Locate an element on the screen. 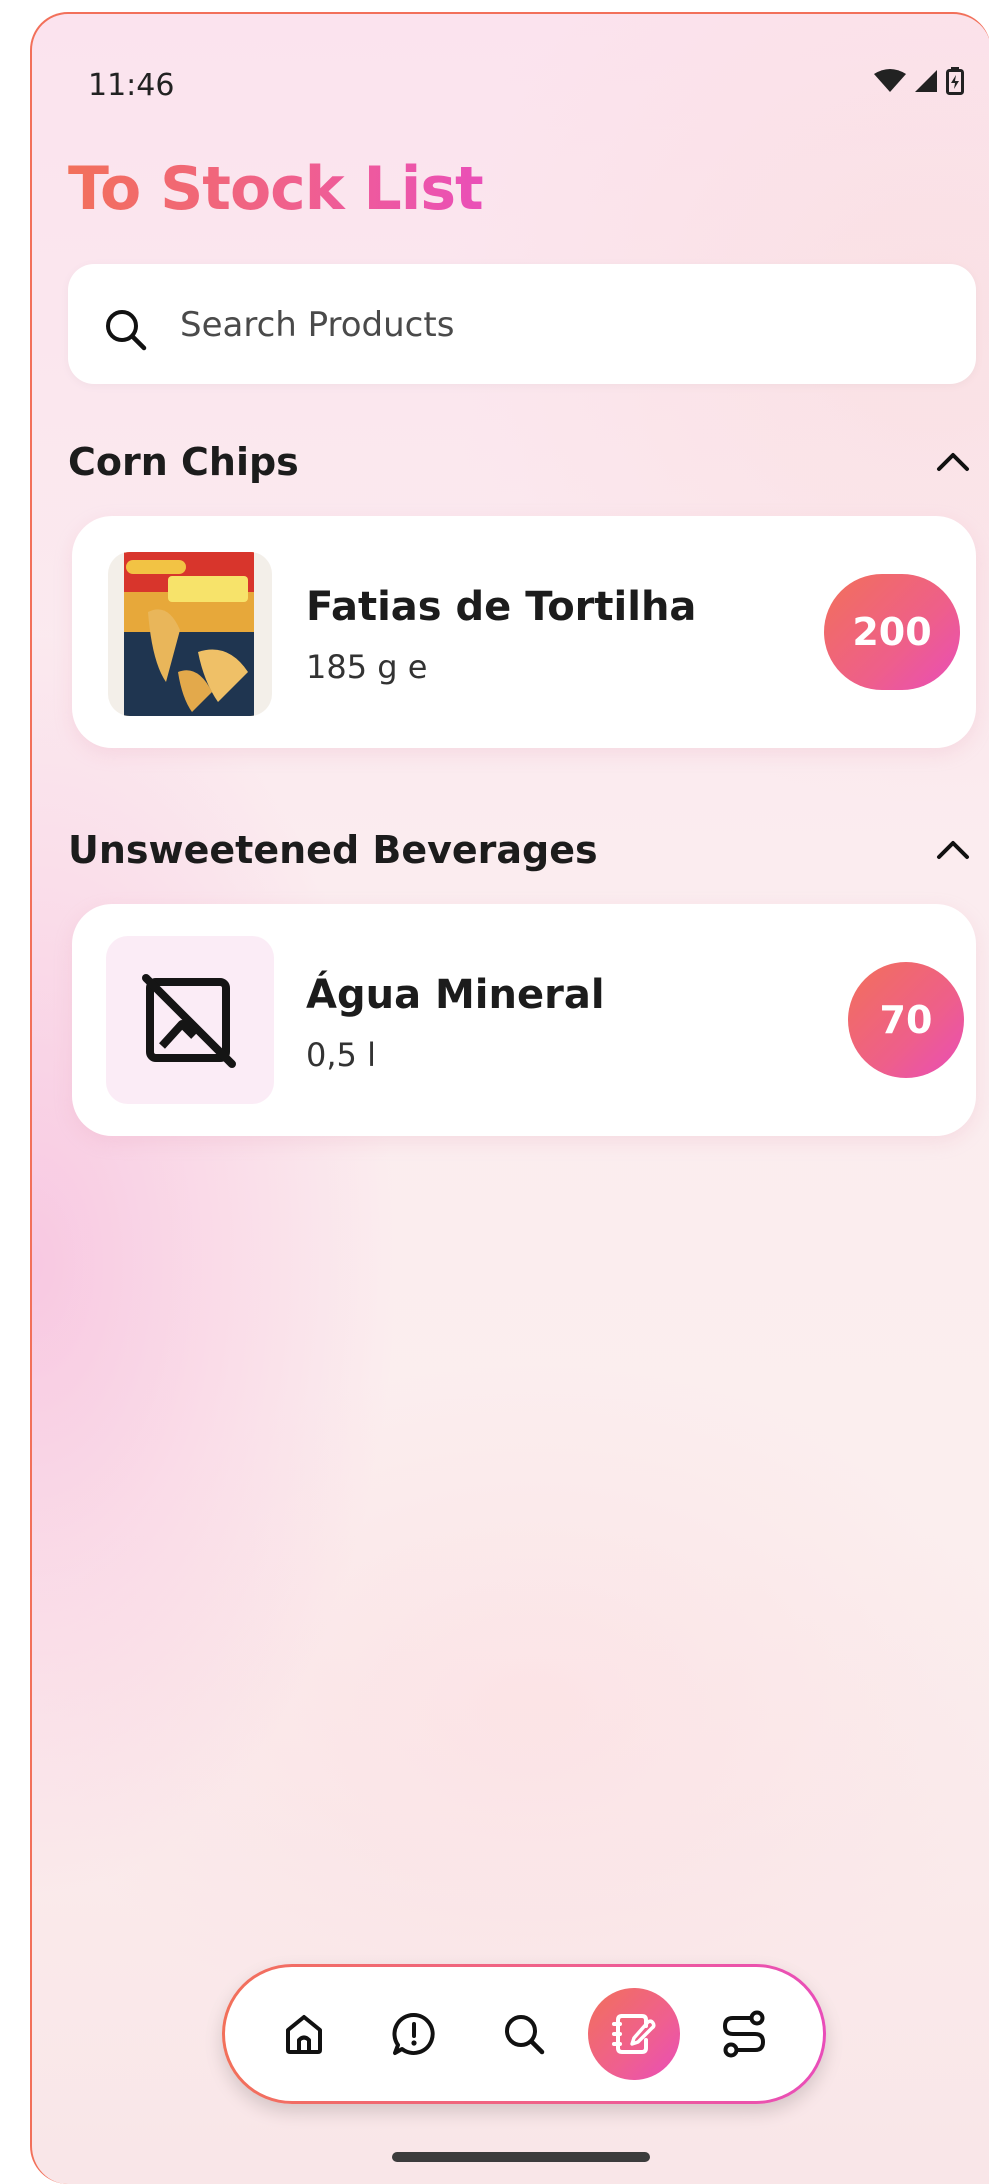 Image resolution: width=989 pixels, height=2184 pixels. quantity-badge: 200 is located at coordinates (892, 632).